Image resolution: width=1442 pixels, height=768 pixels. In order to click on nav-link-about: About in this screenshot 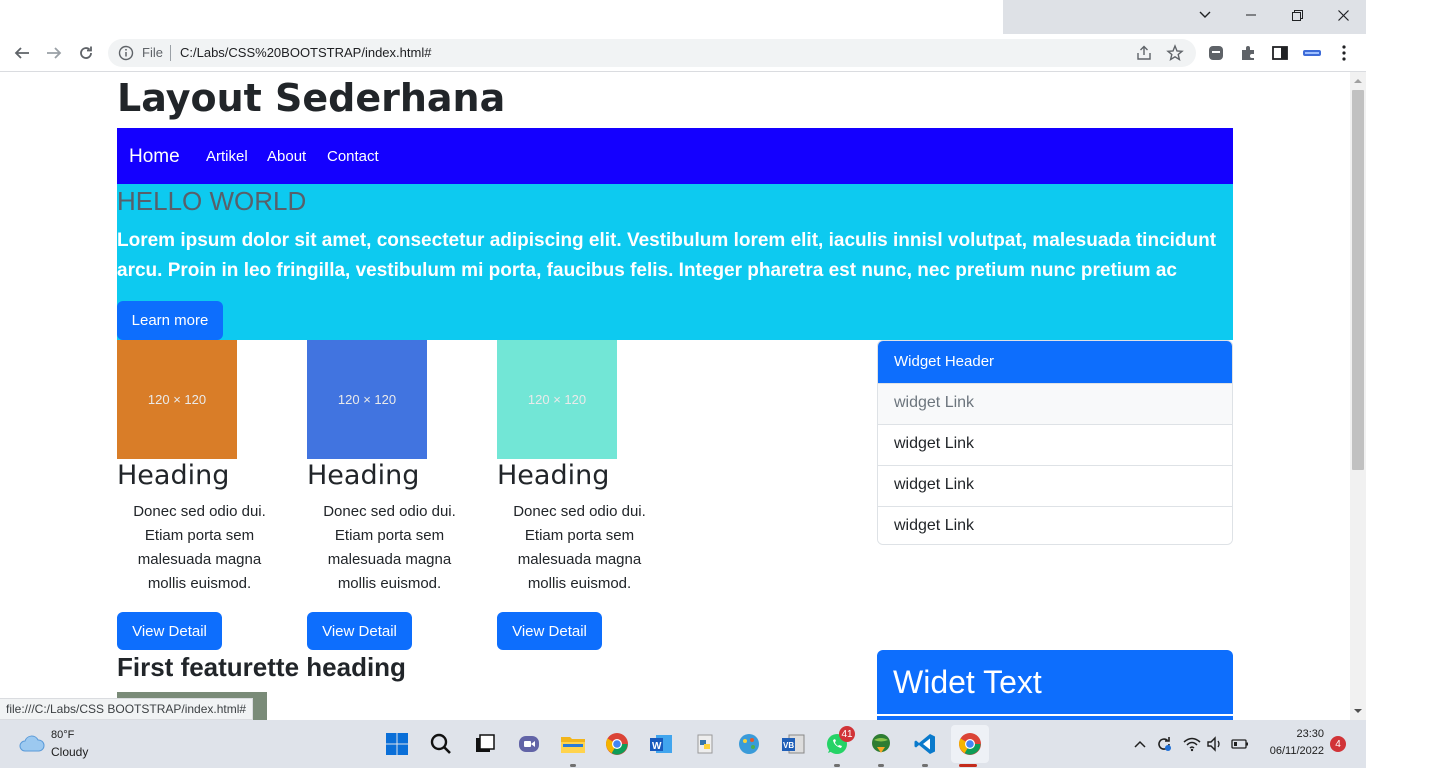, I will do `click(286, 156)`.